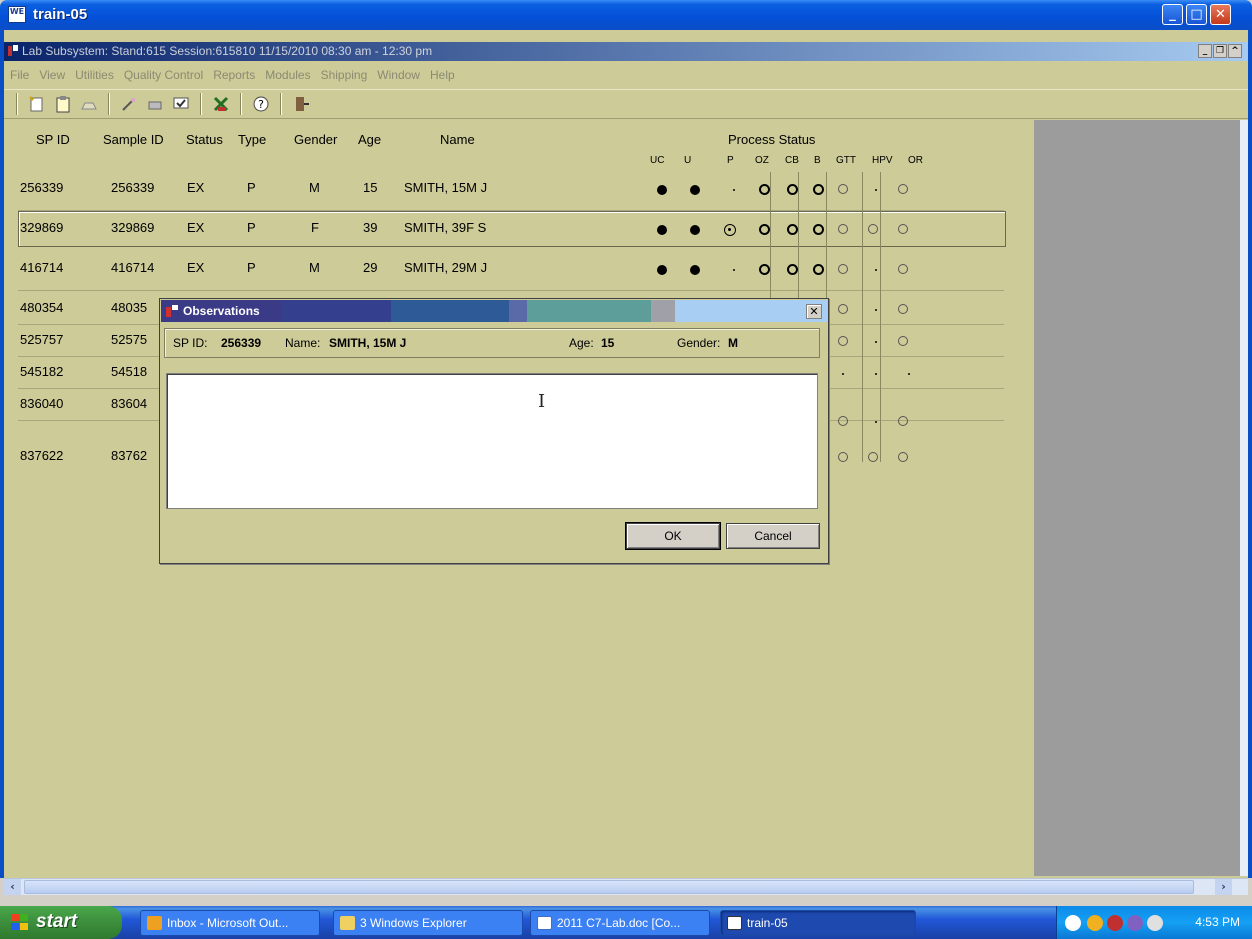 The width and height of the screenshot is (1252, 939). What do you see at coordinates (41, 403) in the screenshot?
I see `cell-sp-id: 836040` at bounding box center [41, 403].